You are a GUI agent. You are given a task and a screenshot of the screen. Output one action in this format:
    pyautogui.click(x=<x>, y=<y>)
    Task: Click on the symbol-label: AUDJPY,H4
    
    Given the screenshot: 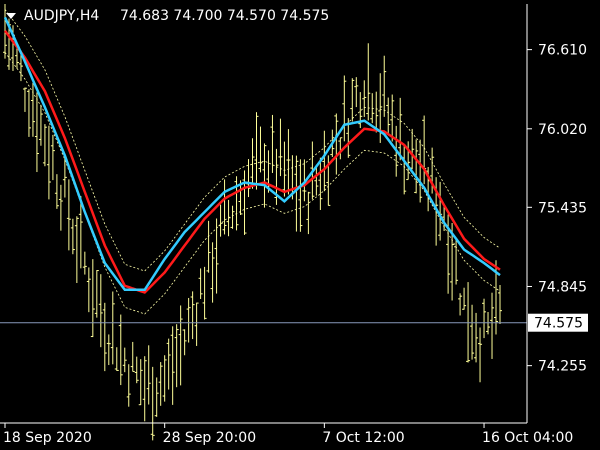 What is the action you would take?
    pyautogui.click(x=61, y=16)
    